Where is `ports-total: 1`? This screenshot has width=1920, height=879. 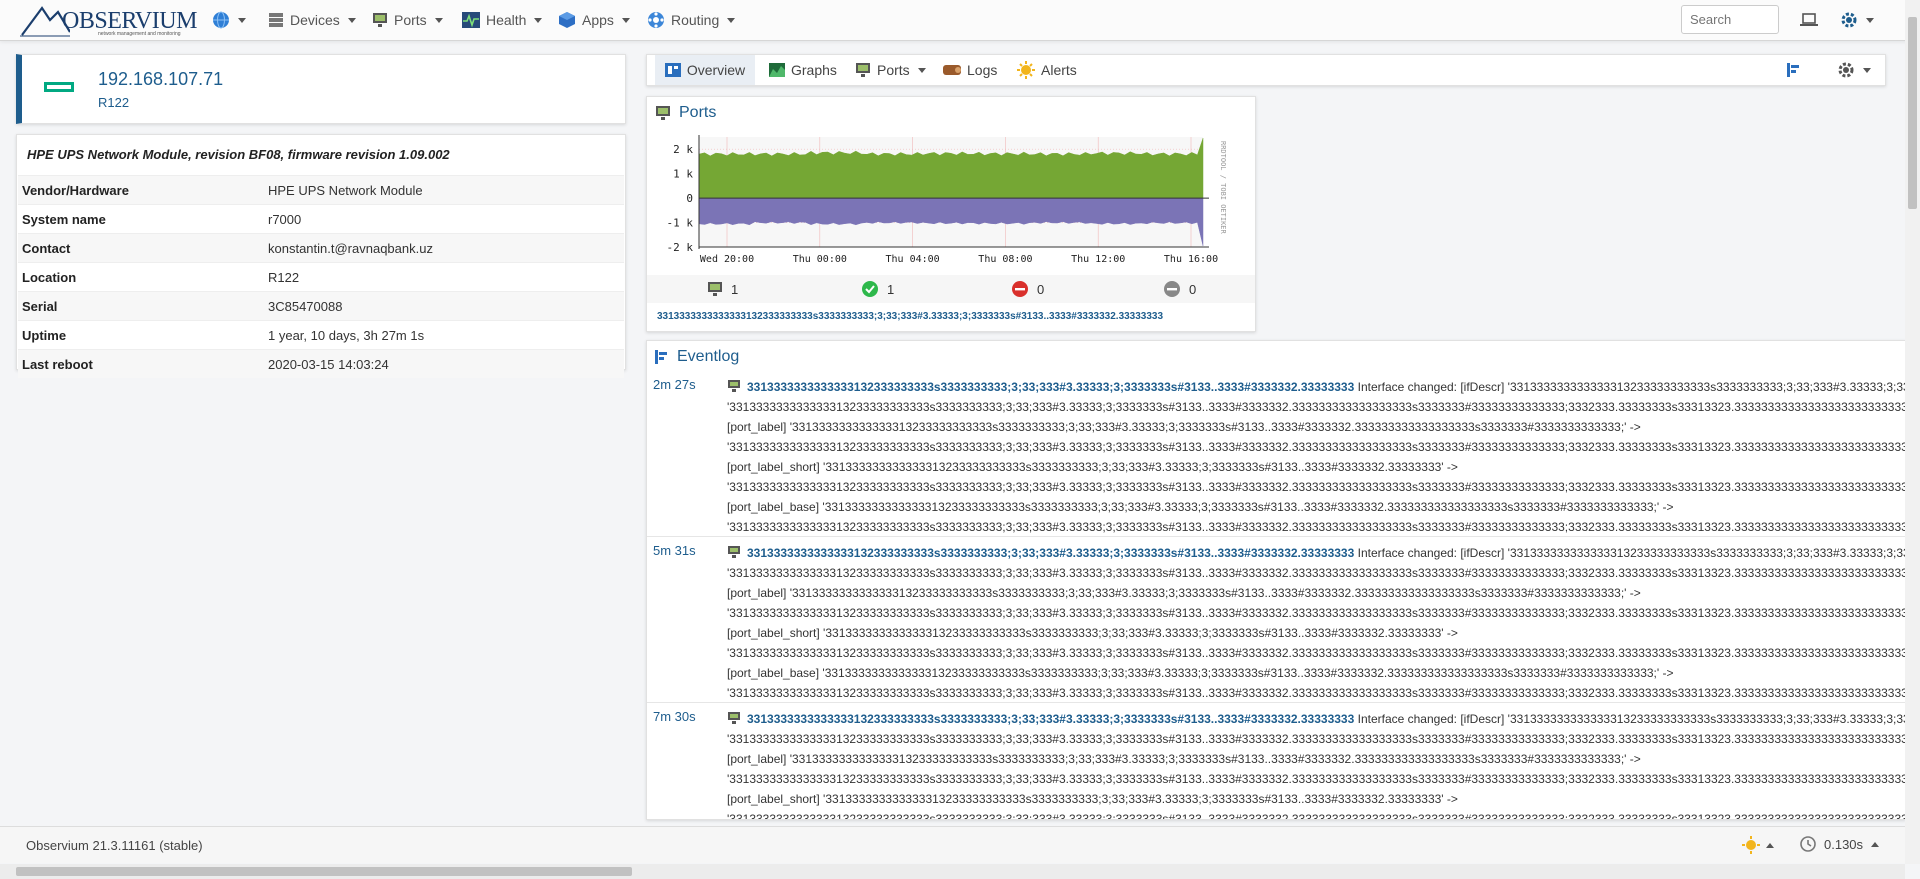 ports-total: 1 is located at coordinates (722, 289).